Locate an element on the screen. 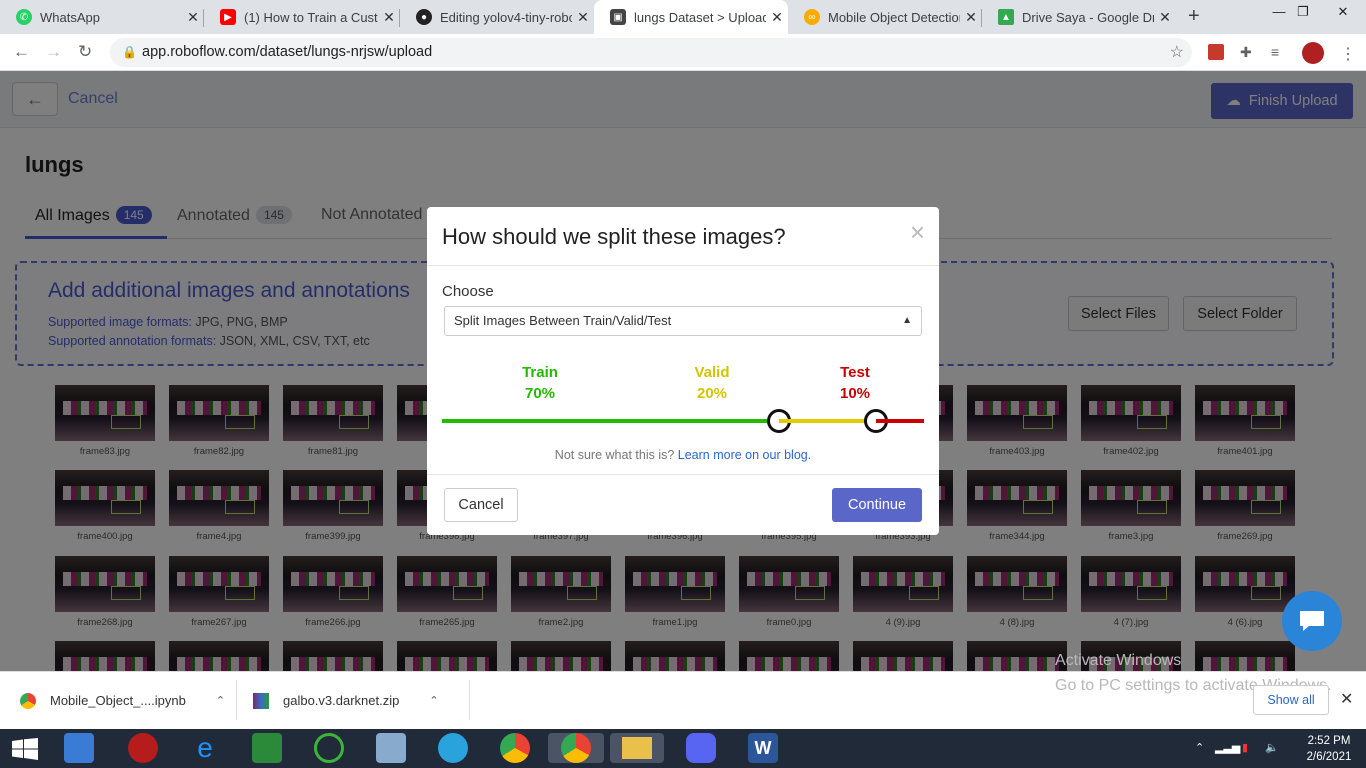 The height and width of the screenshot is (768, 1366). telegram-icon is located at coordinates (453, 748).